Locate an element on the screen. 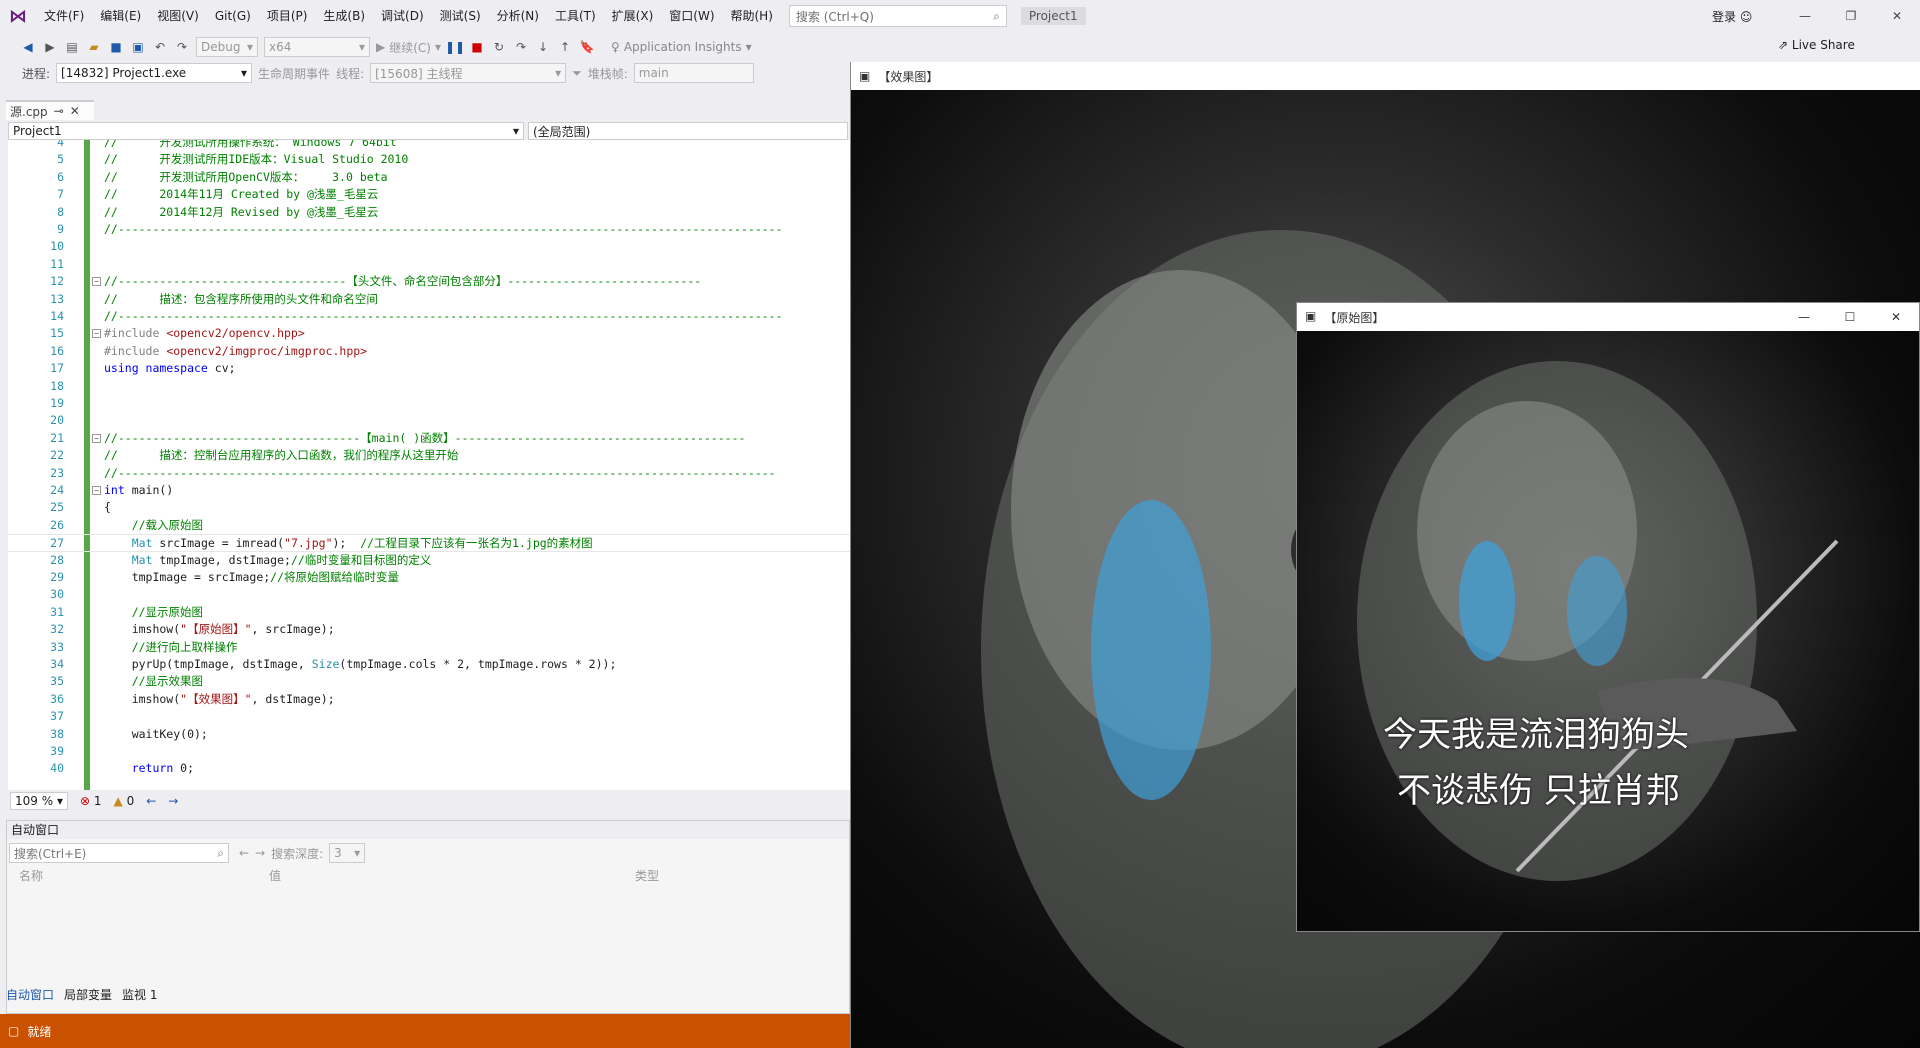 Image resolution: width=1920 pixels, height=1048 pixels. menu-item: 测试(S) is located at coordinates (460, 16).